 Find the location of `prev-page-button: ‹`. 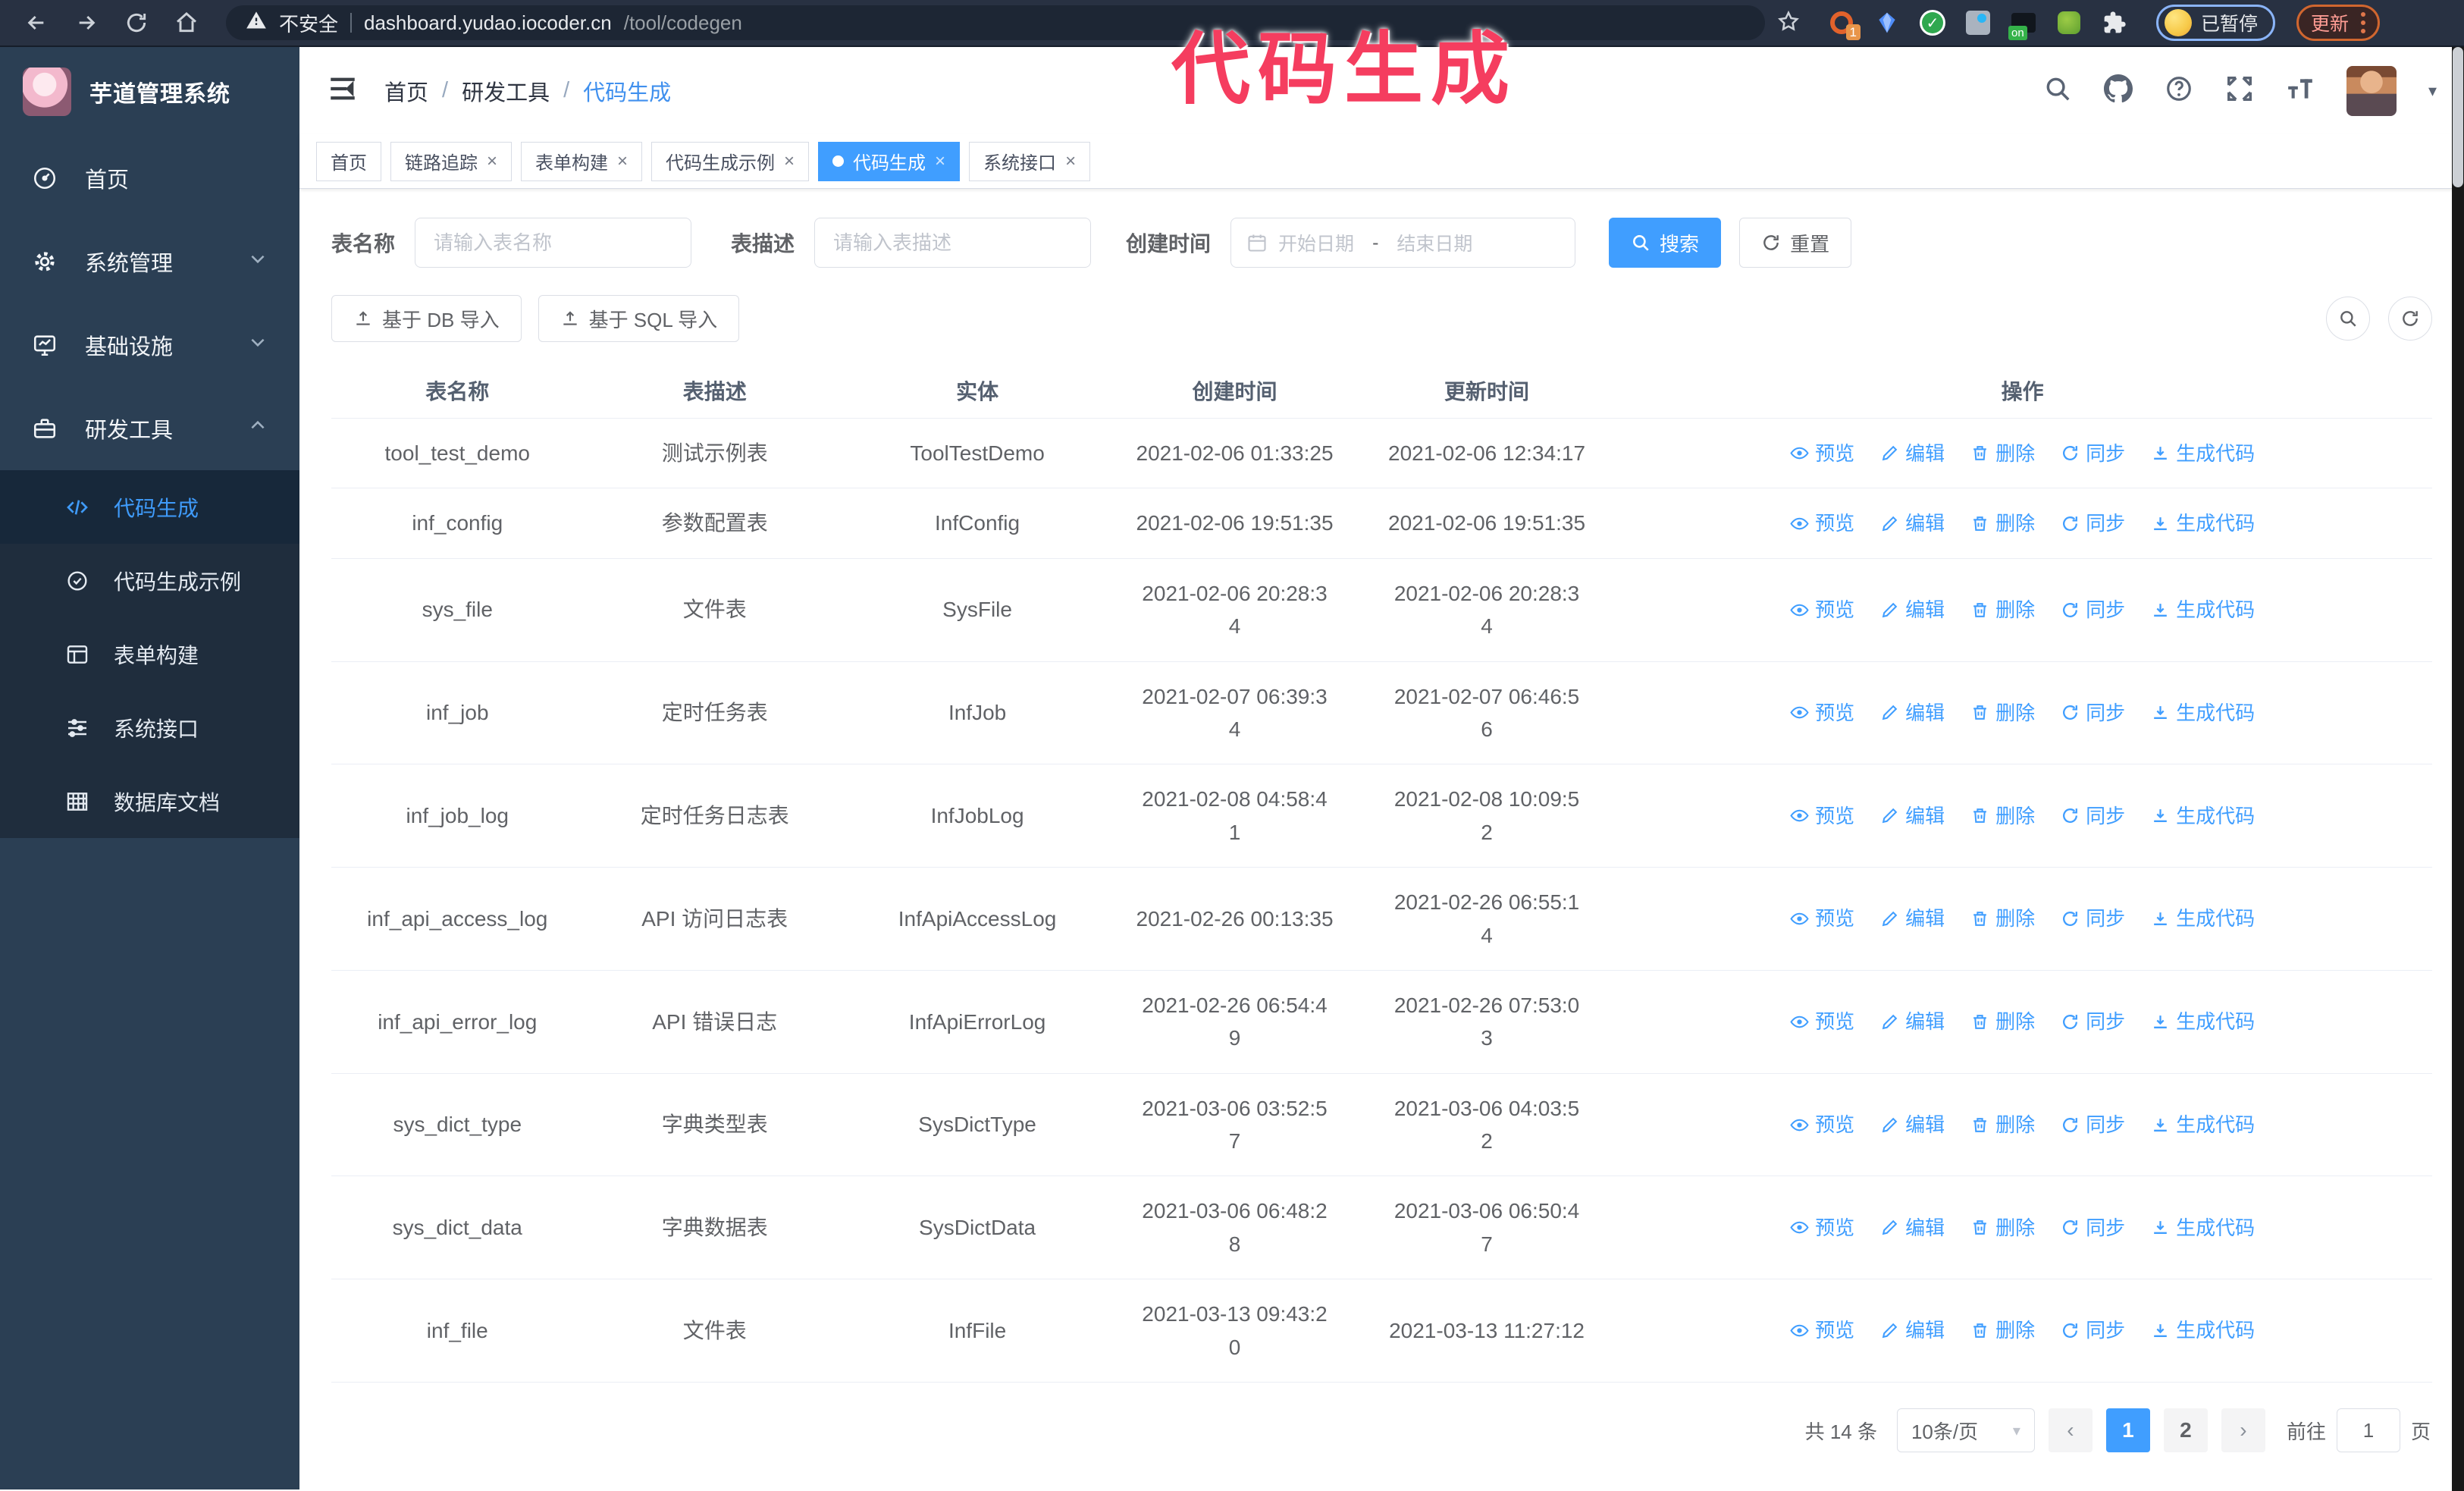

prev-page-button: ‹ is located at coordinates (2070, 1430).